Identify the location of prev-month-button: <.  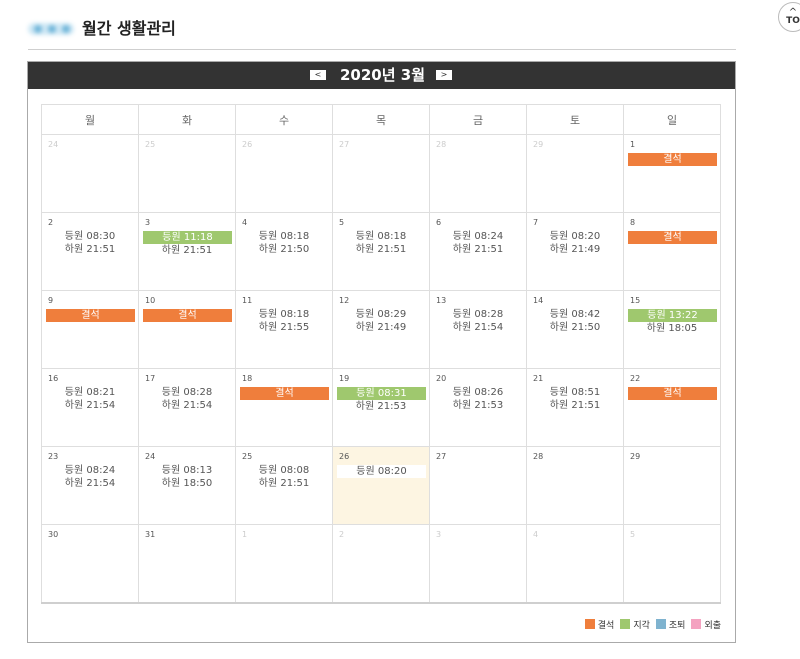
(318, 75).